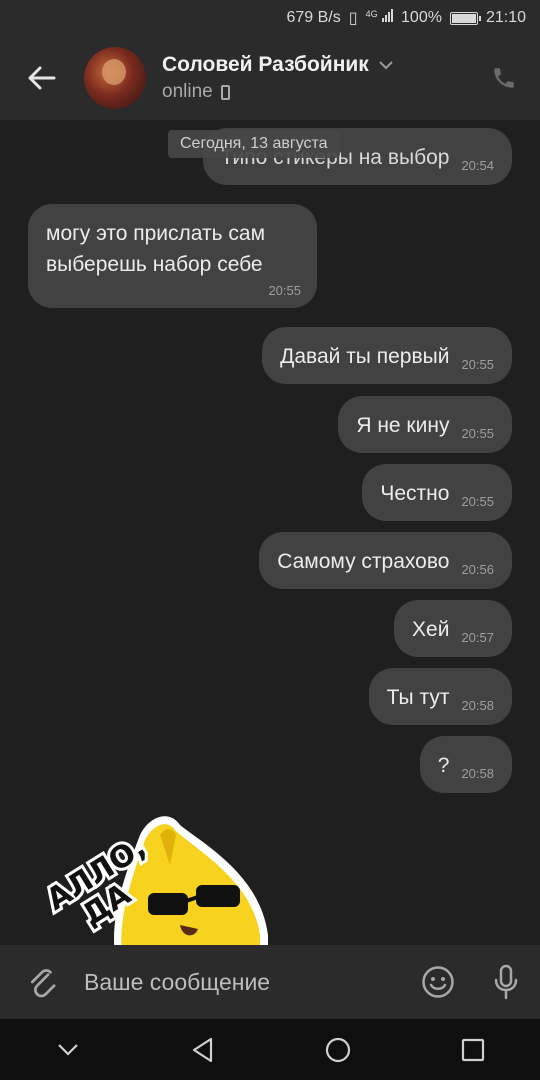 Image resolution: width=540 pixels, height=1080 pixels. I want to click on message-input: Ваше сообщение, so click(244, 982).